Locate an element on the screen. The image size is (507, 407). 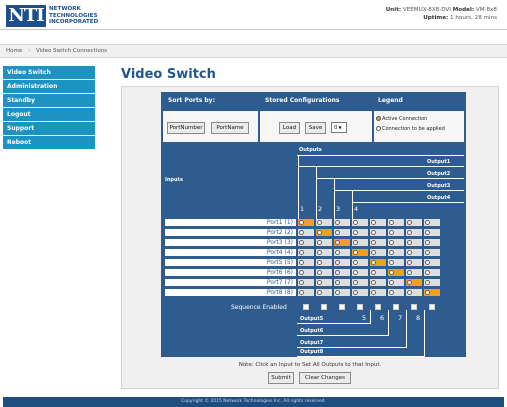
load-button: Load is located at coordinates (289, 128).